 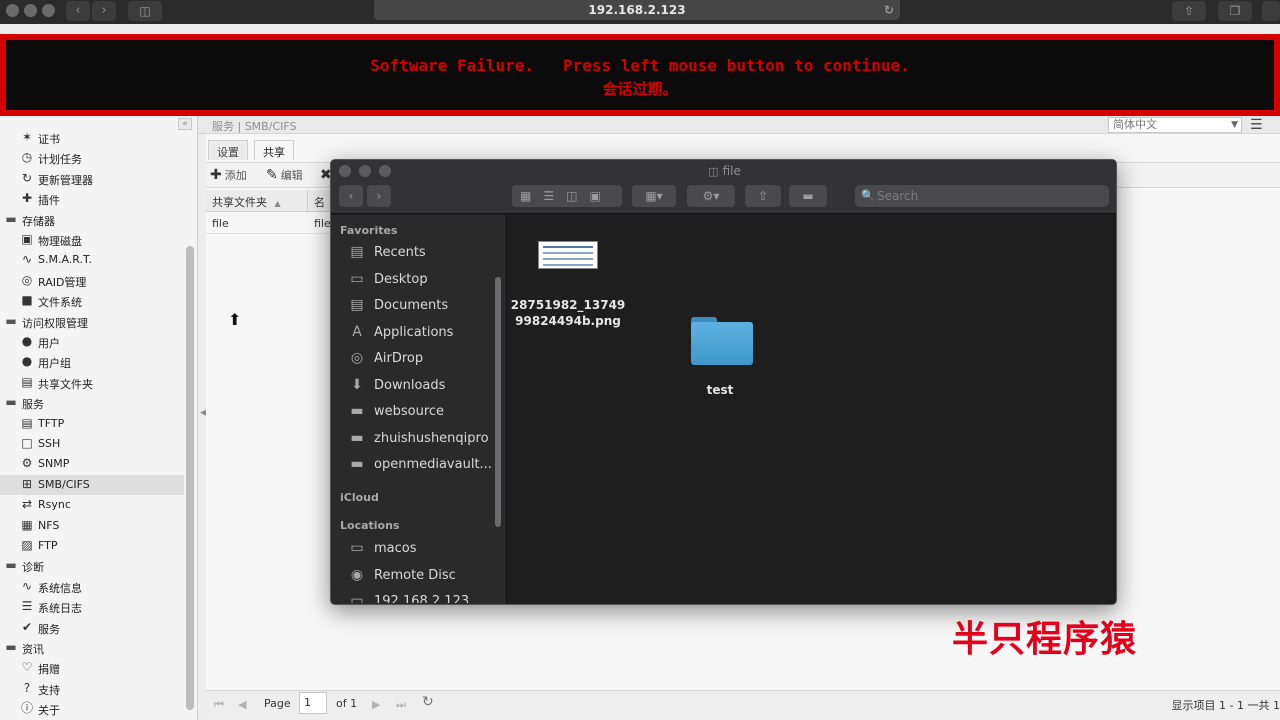 What do you see at coordinates (92, 240) in the screenshot?
I see `sidebar-item: ▣ 物理磁盘` at bounding box center [92, 240].